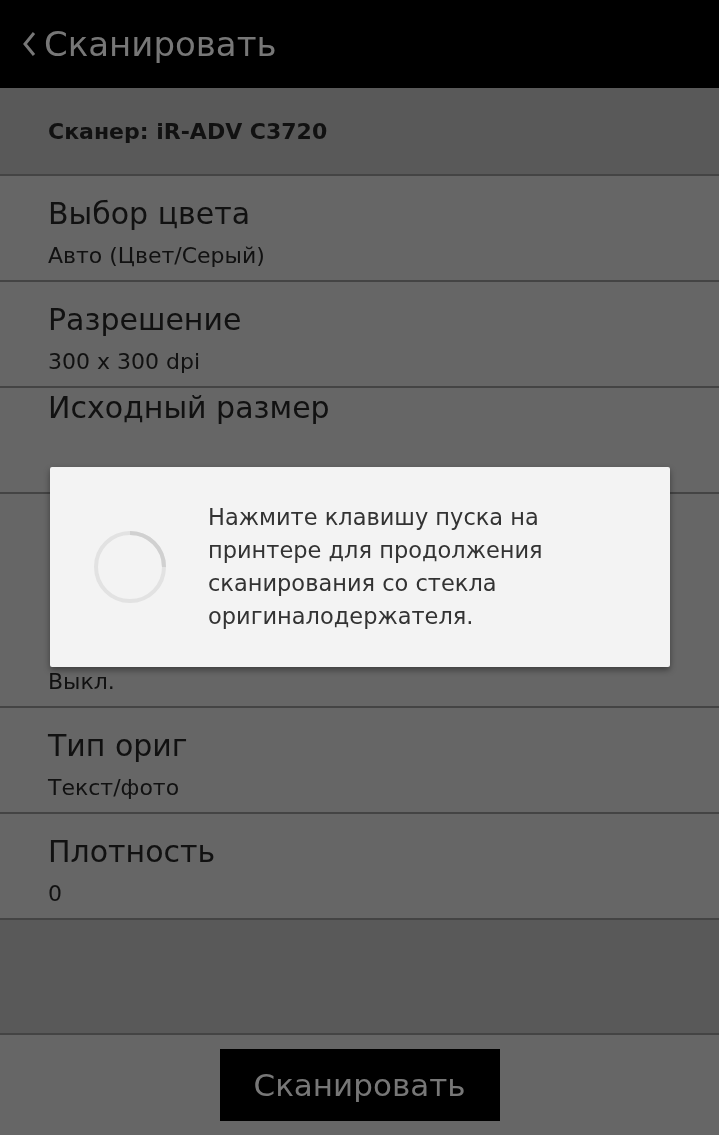  I want to click on setting-title: Плотность, so click(383, 852).